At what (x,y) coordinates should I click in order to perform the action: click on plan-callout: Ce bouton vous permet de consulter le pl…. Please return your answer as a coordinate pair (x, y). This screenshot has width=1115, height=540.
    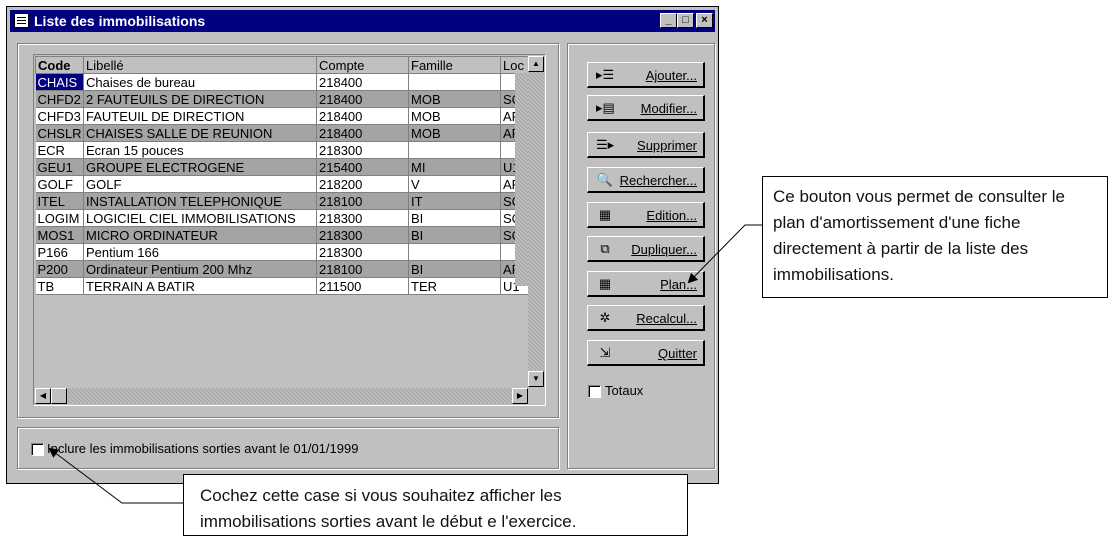
    Looking at the image, I should click on (935, 237).